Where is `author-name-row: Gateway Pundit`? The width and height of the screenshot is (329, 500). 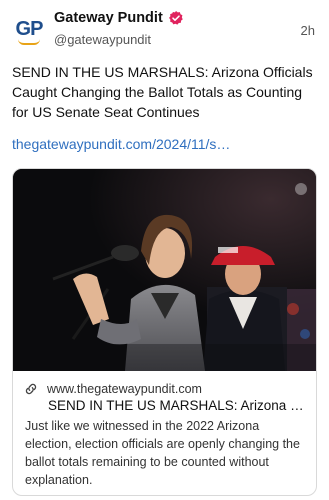 author-name-row: Gateway Pundit is located at coordinates (119, 18).